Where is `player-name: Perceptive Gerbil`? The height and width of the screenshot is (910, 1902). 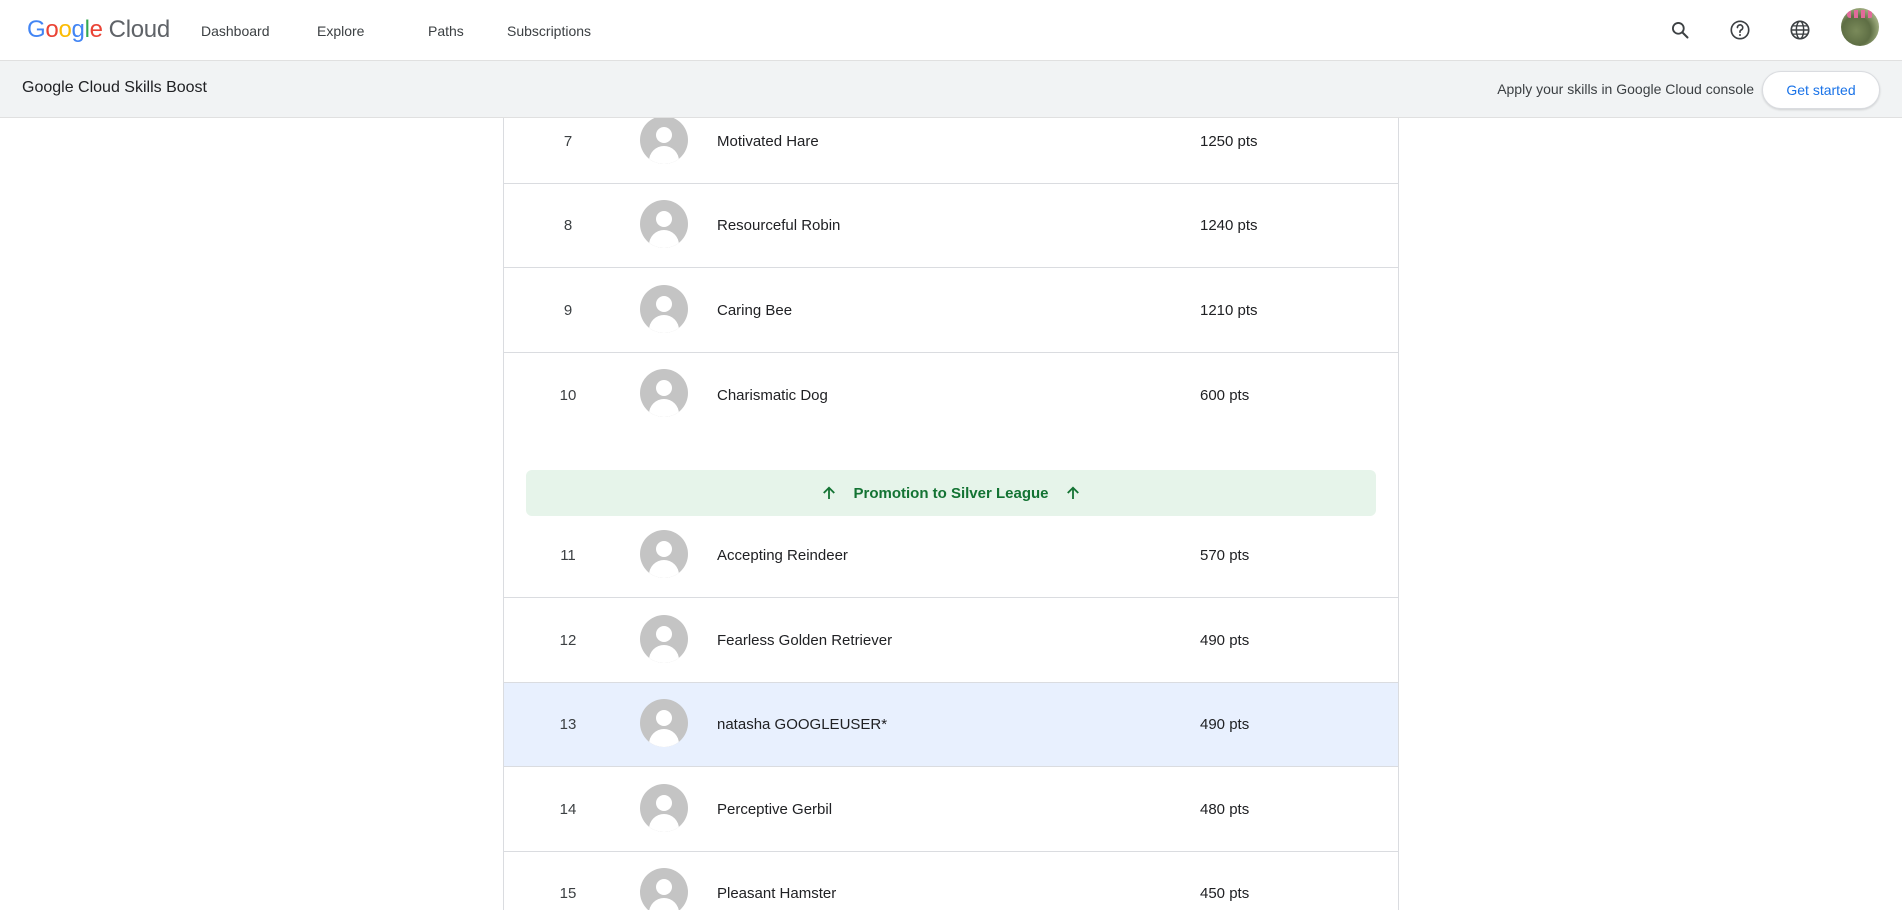
player-name: Perceptive Gerbil is located at coordinates (775, 809).